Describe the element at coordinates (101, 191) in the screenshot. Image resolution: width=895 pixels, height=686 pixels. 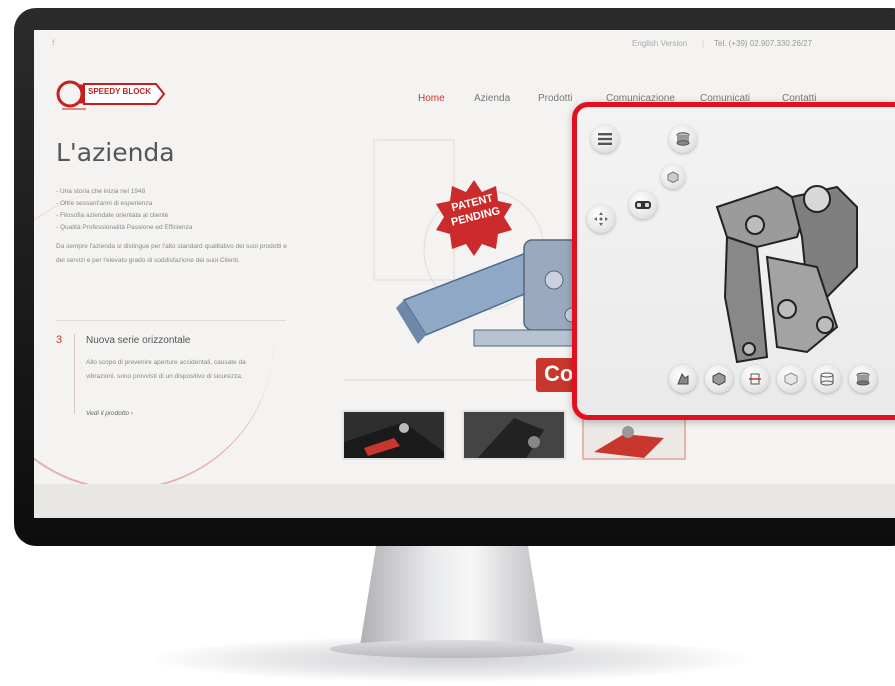
I see `bullet-item: - Una storia che inizia nel 1948` at that location.